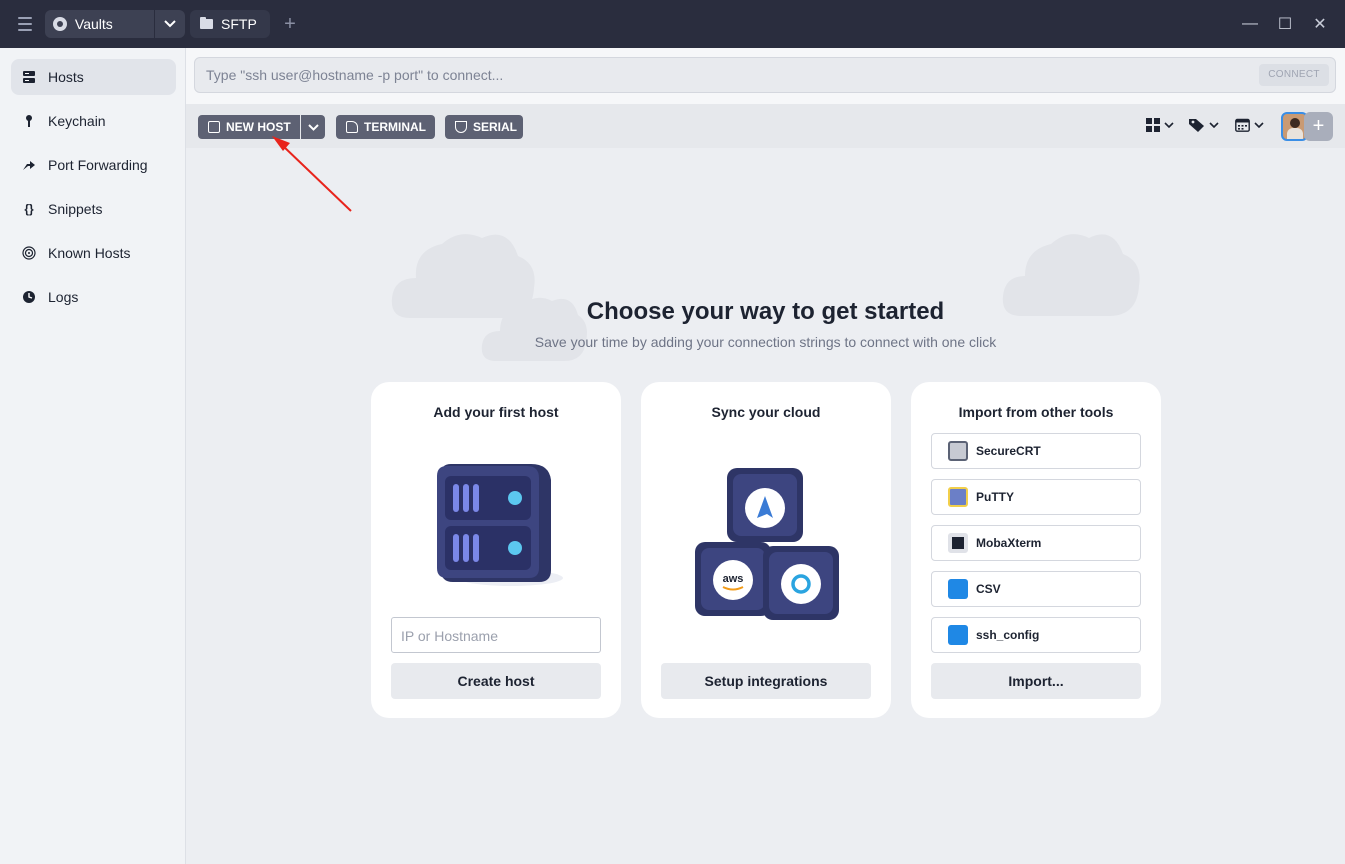 Image resolution: width=1345 pixels, height=864 pixels. I want to click on import-securecrt-button: SecureCRT, so click(1036, 451).